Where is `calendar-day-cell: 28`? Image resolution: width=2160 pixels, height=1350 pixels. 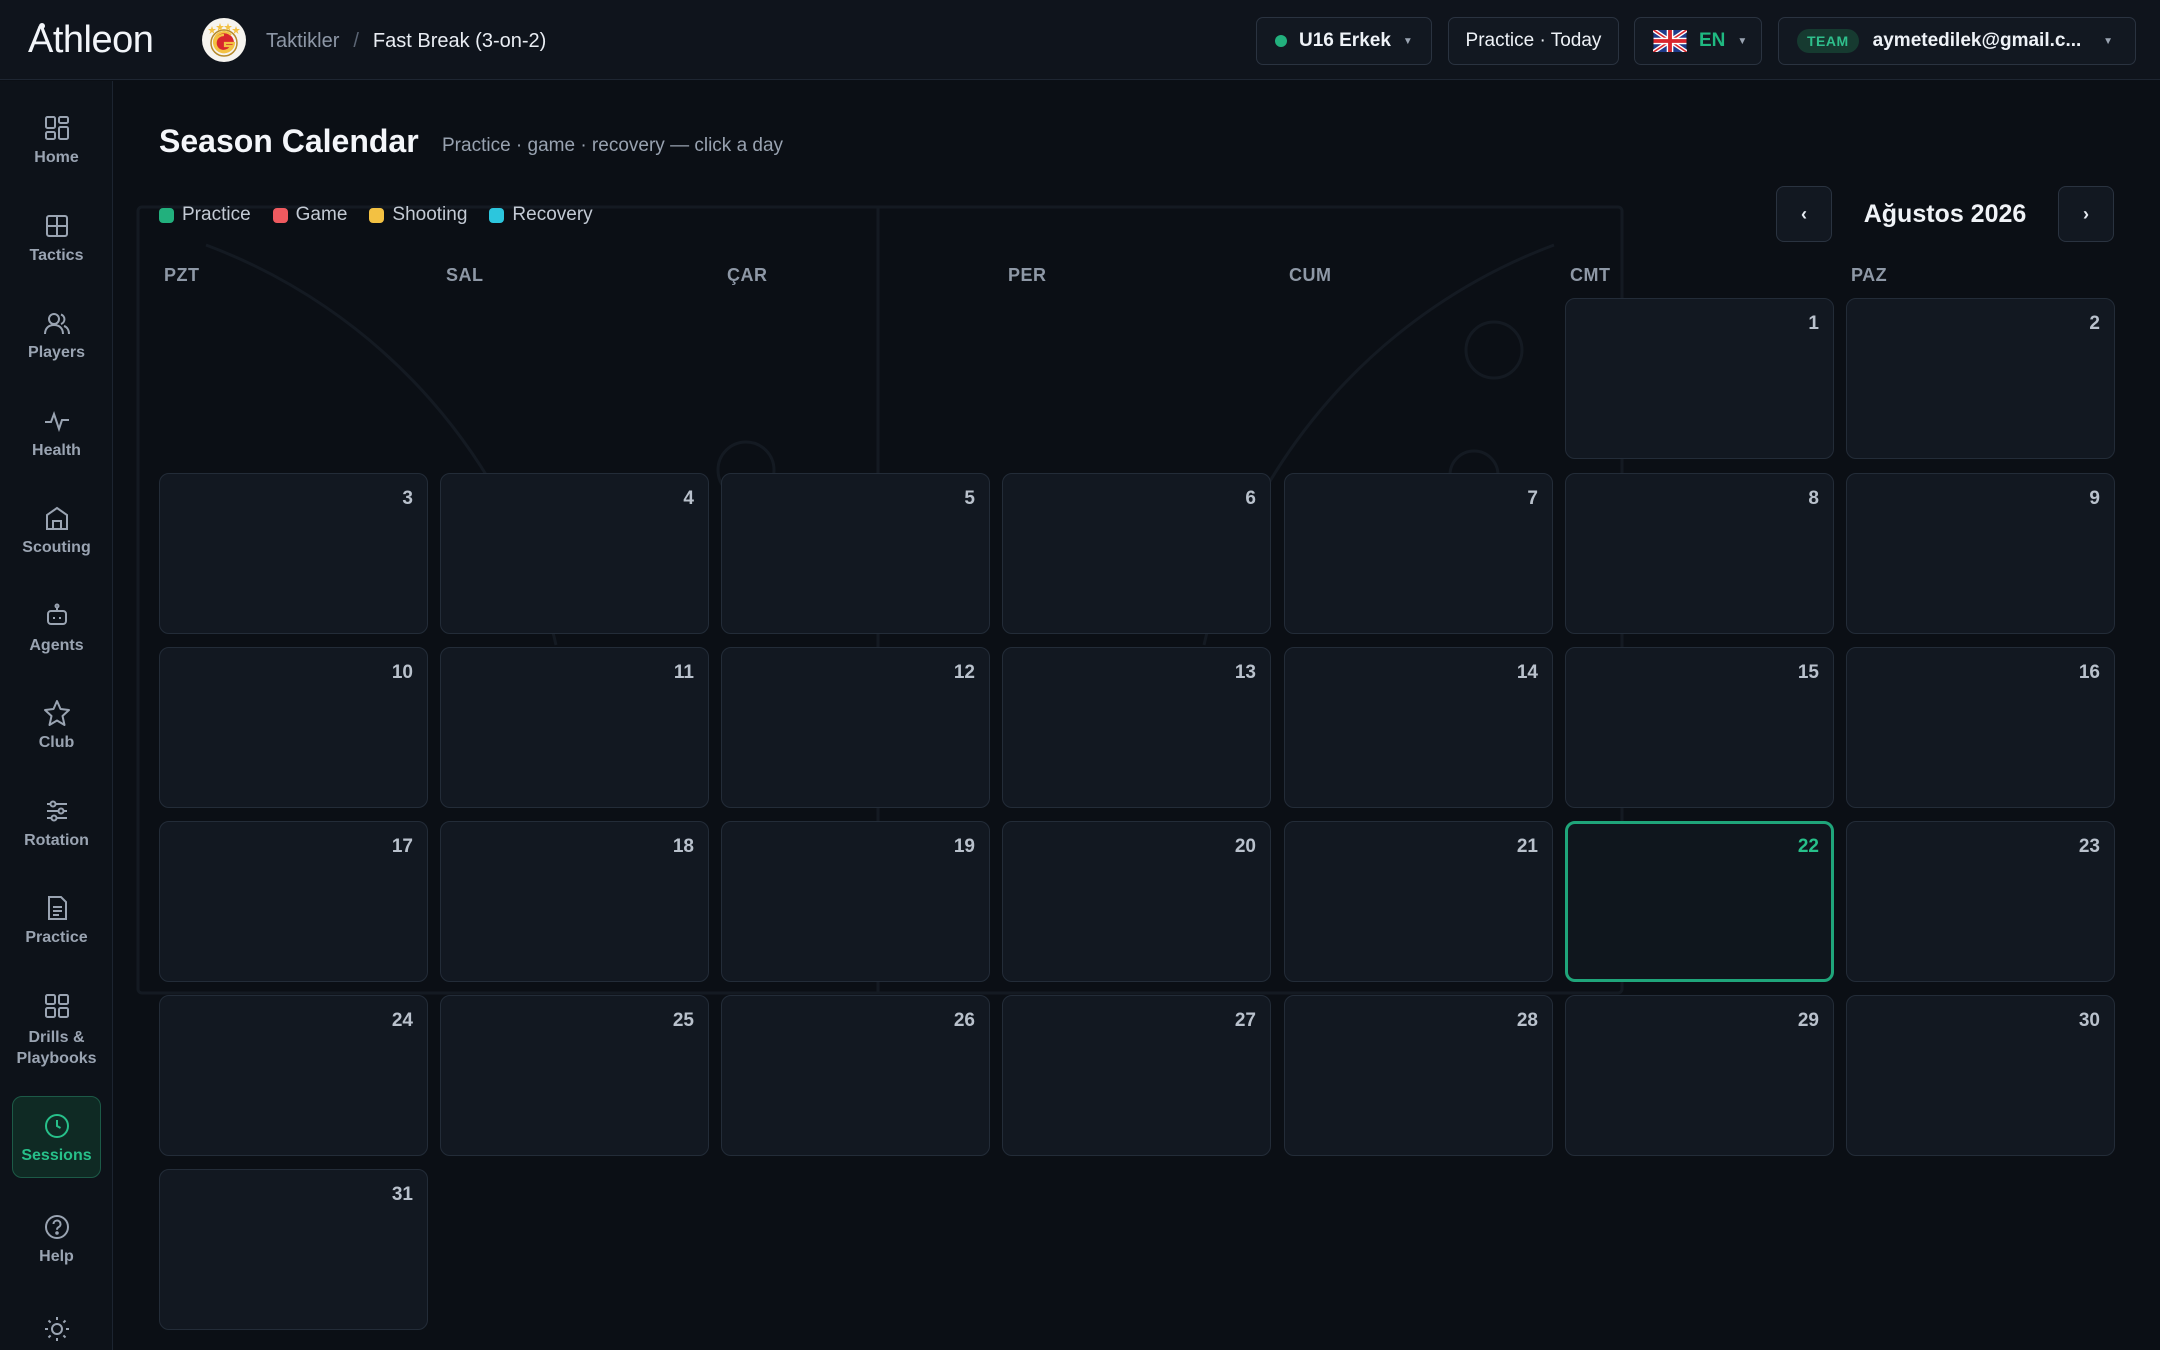 calendar-day-cell: 28 is located at coordinates (1418, 1075).